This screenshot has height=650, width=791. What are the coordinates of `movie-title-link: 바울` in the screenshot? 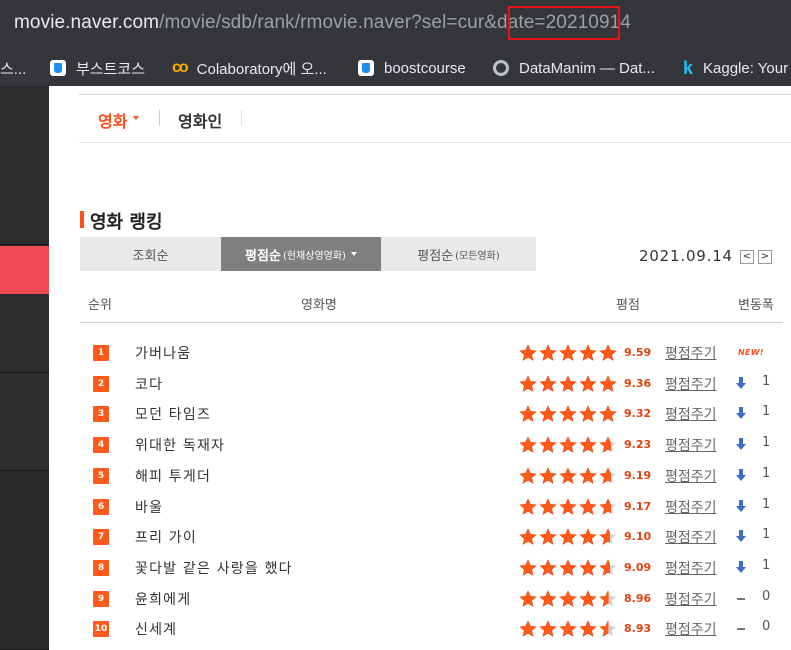 It's located at (149, 507).